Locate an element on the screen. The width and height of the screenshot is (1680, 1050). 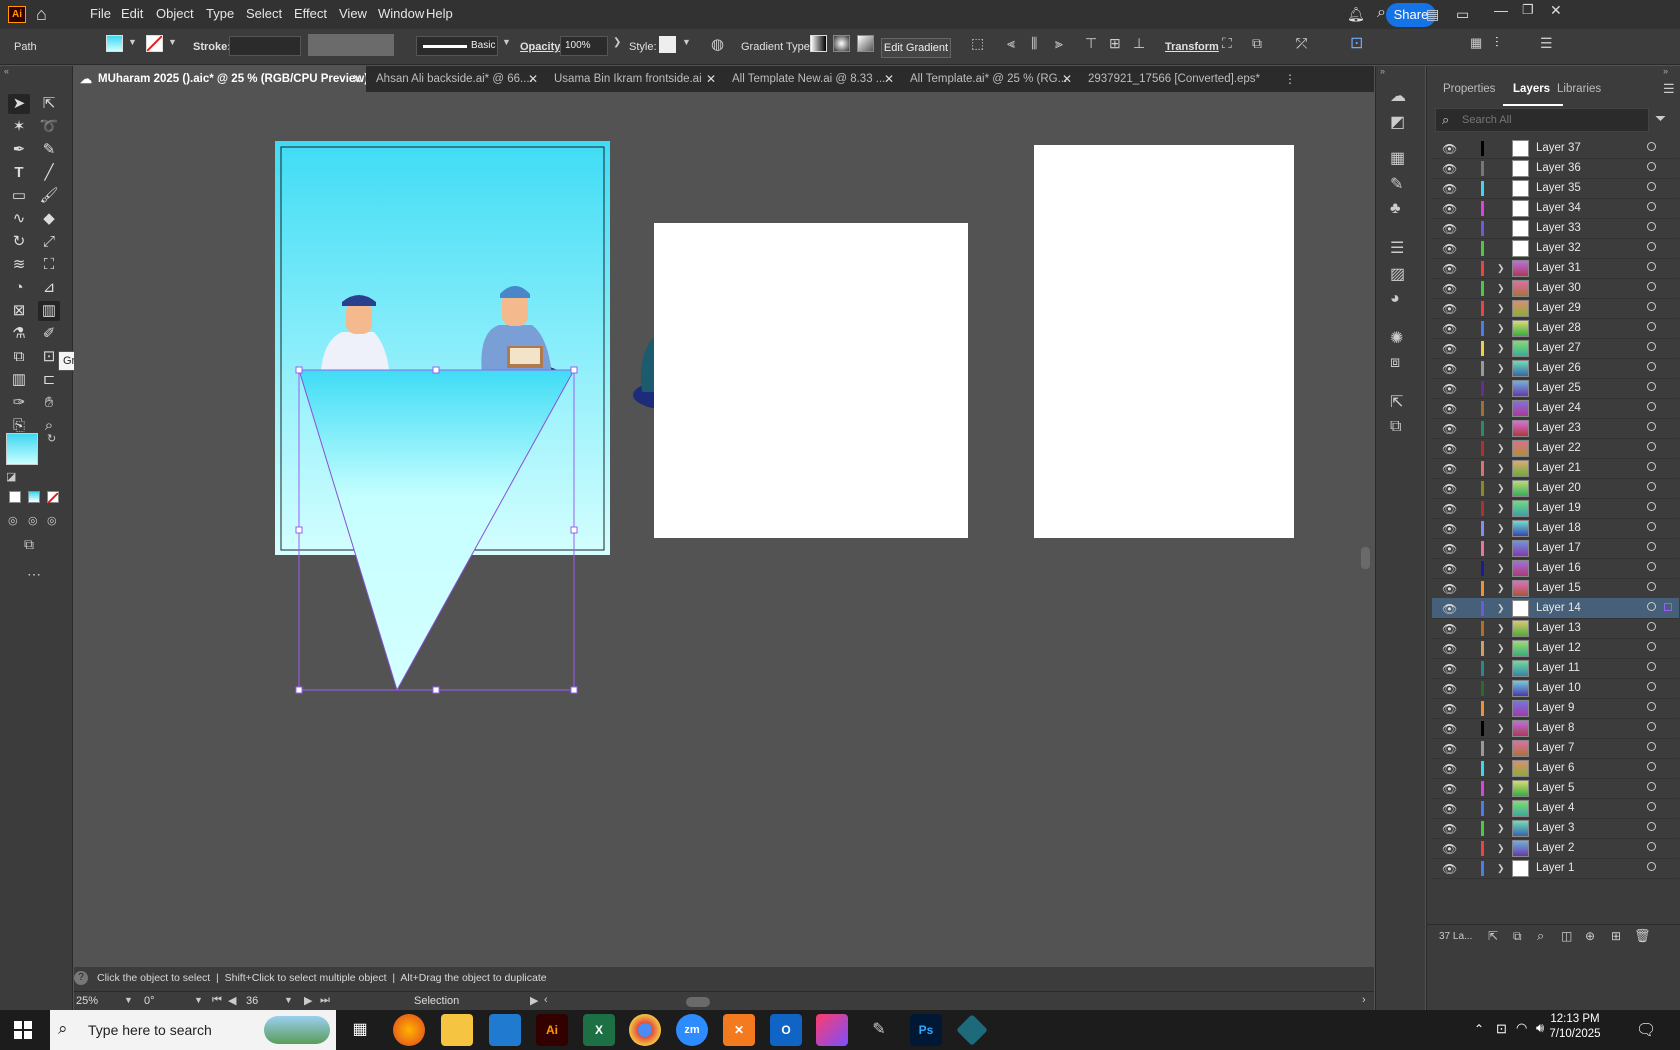
layer-name: Layer 22 is located at coordinates (1558, 448).